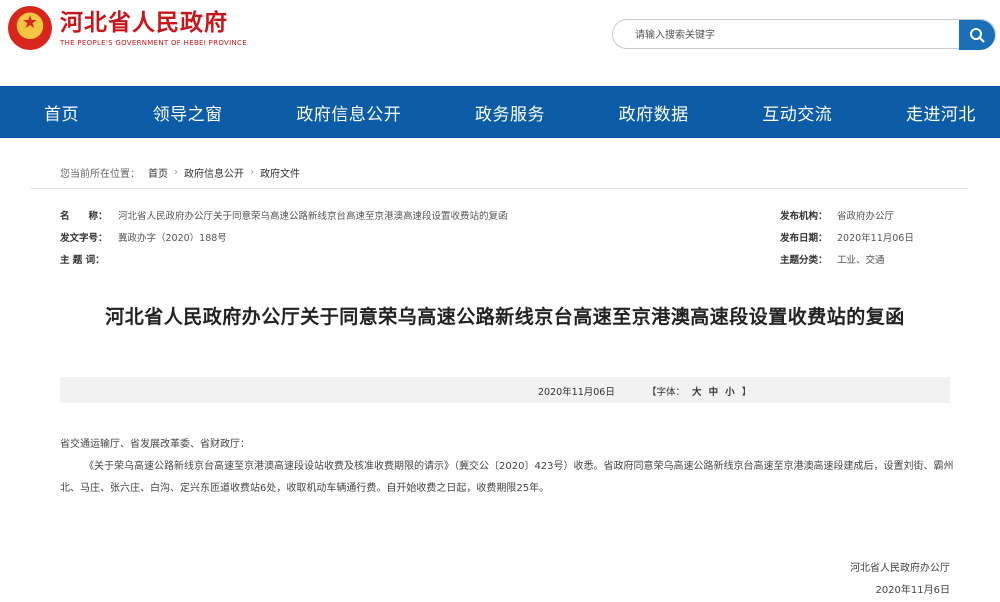  I want to click on signature-date: 2020年11月6日, so click(912, 590).